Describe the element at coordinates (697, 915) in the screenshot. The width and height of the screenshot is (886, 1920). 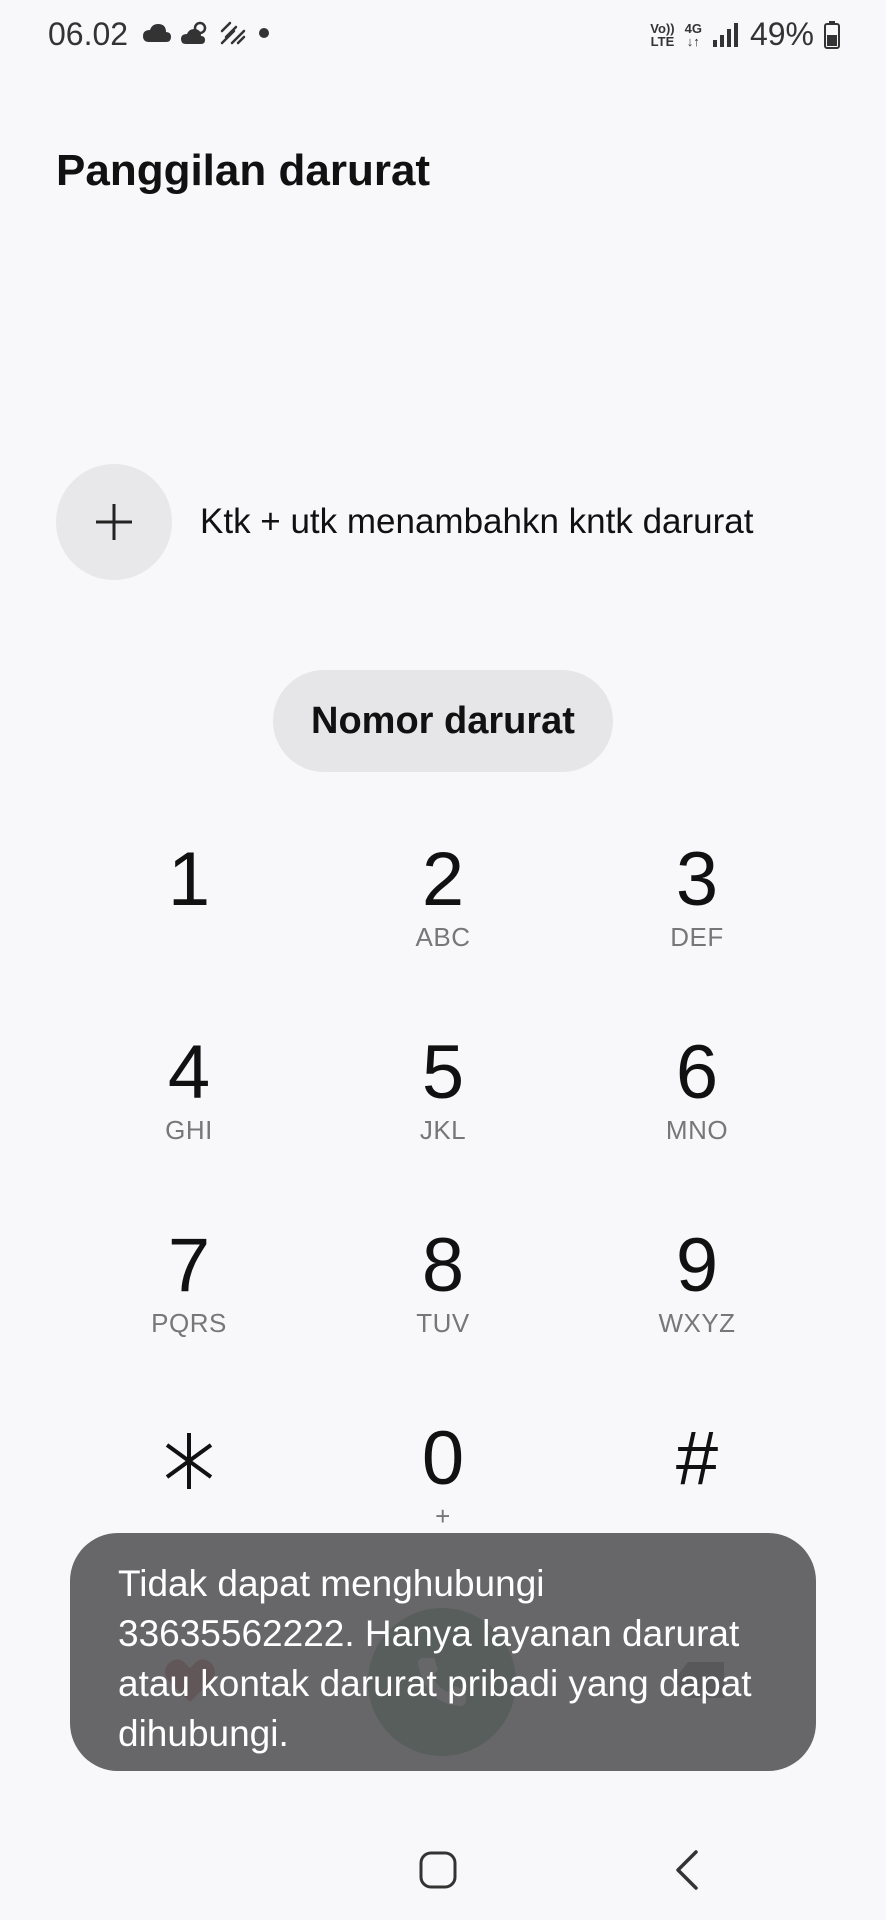
I see `key-3: 3 DEF` at that location.